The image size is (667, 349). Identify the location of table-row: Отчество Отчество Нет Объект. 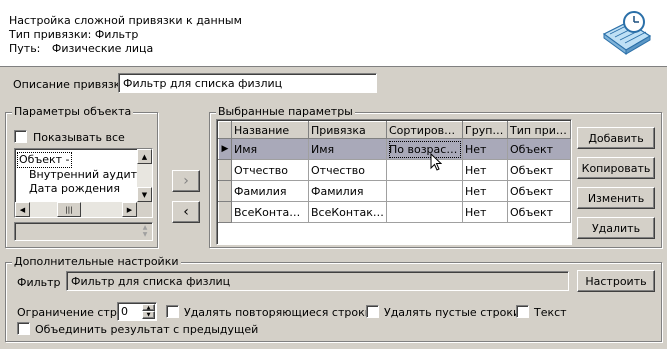
(394, 170).